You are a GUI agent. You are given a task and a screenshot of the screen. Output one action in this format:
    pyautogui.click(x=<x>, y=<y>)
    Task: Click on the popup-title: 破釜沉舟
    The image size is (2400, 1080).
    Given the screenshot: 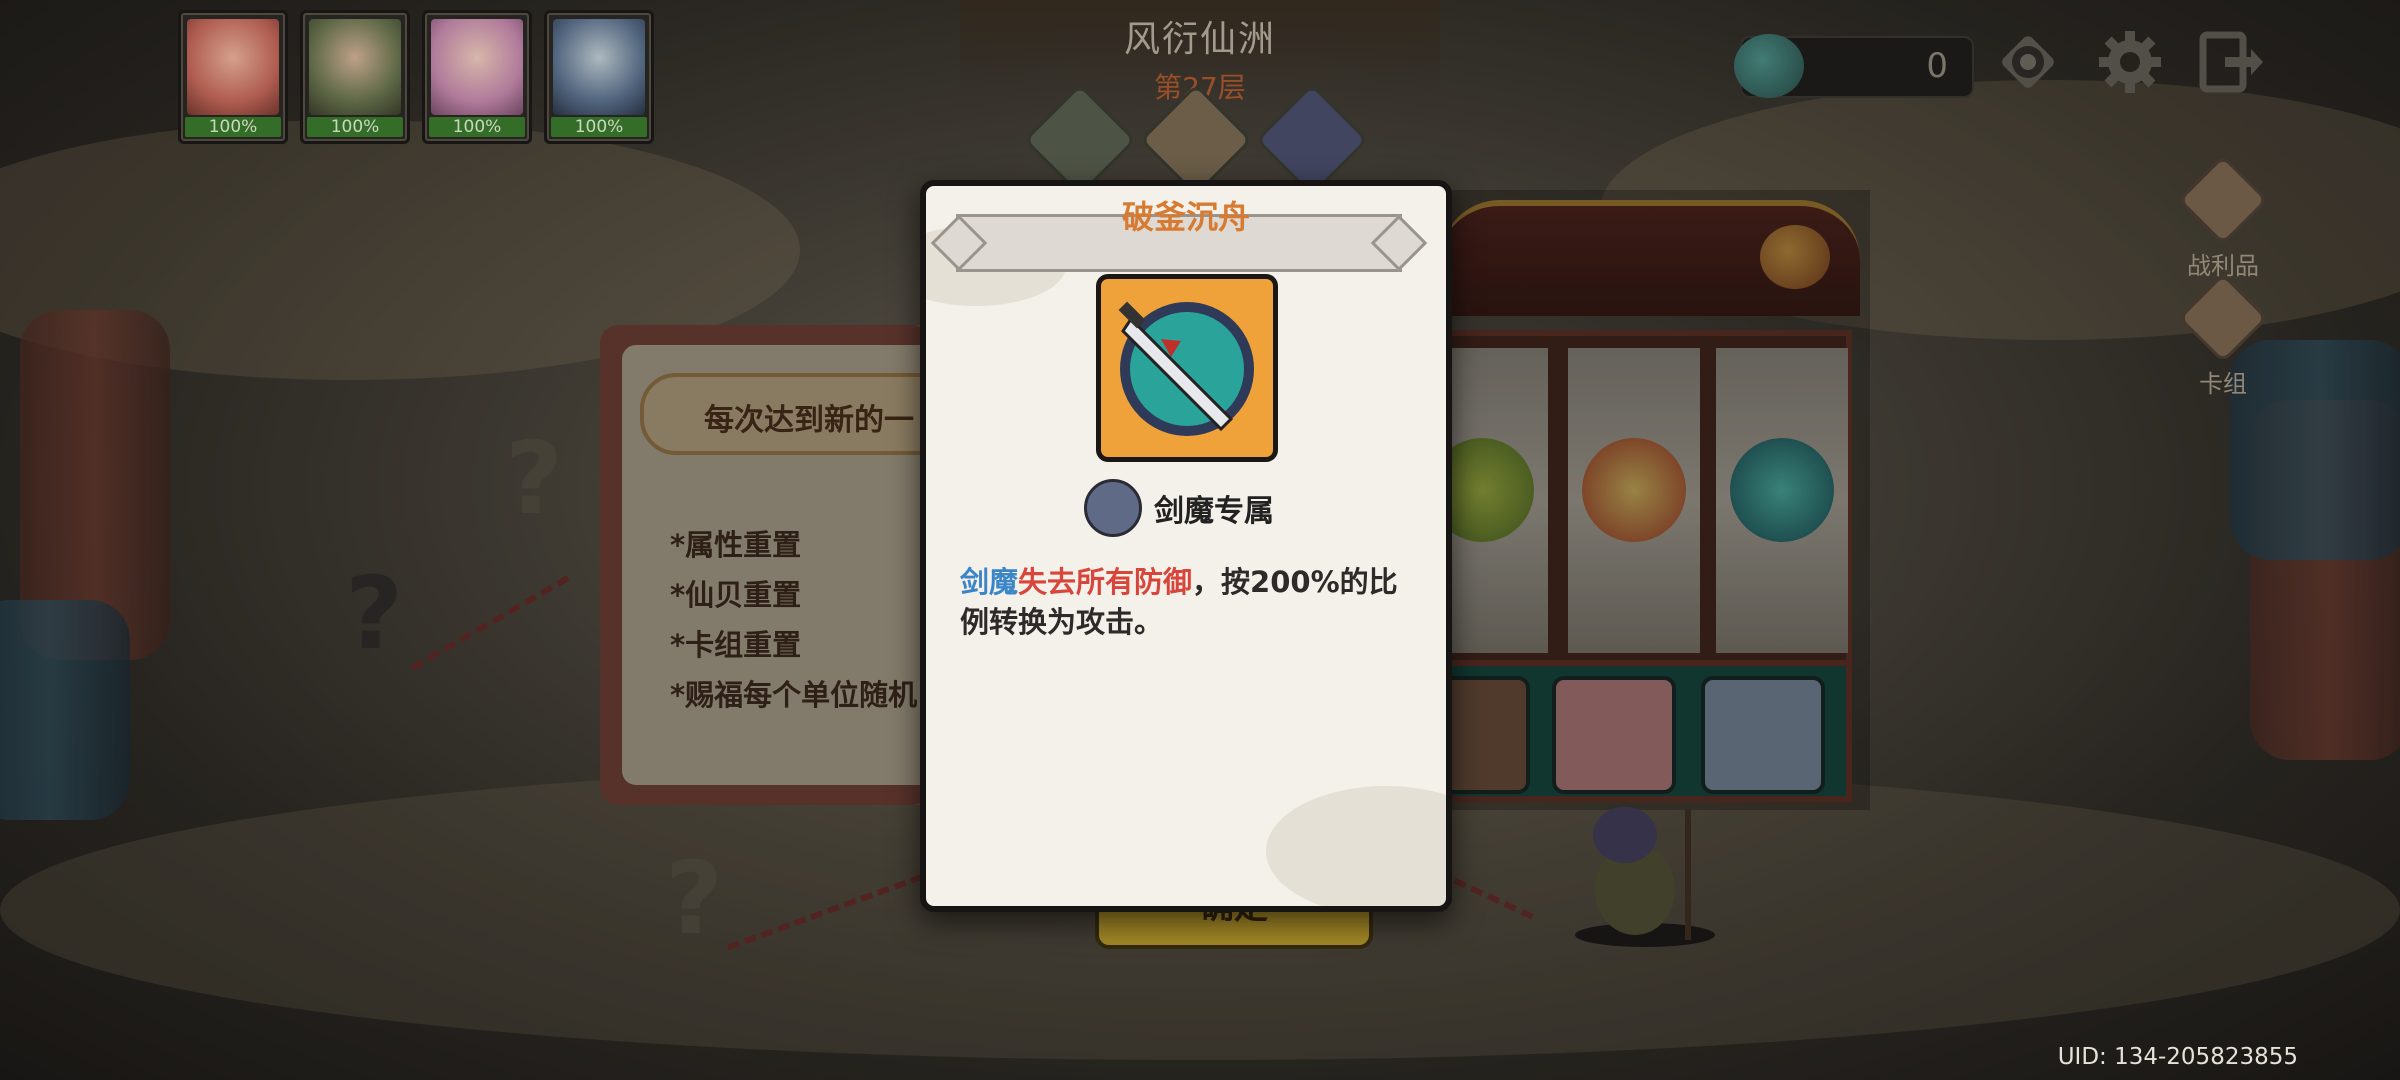 What is the action you would take?
    pyautogui.click(x=1185, y=217)
    